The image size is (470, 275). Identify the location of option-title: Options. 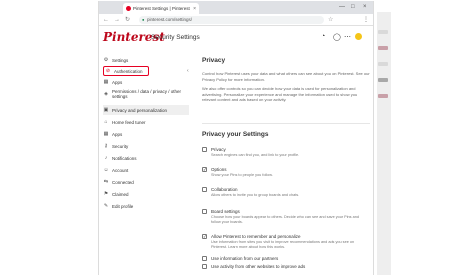
(219, 169).